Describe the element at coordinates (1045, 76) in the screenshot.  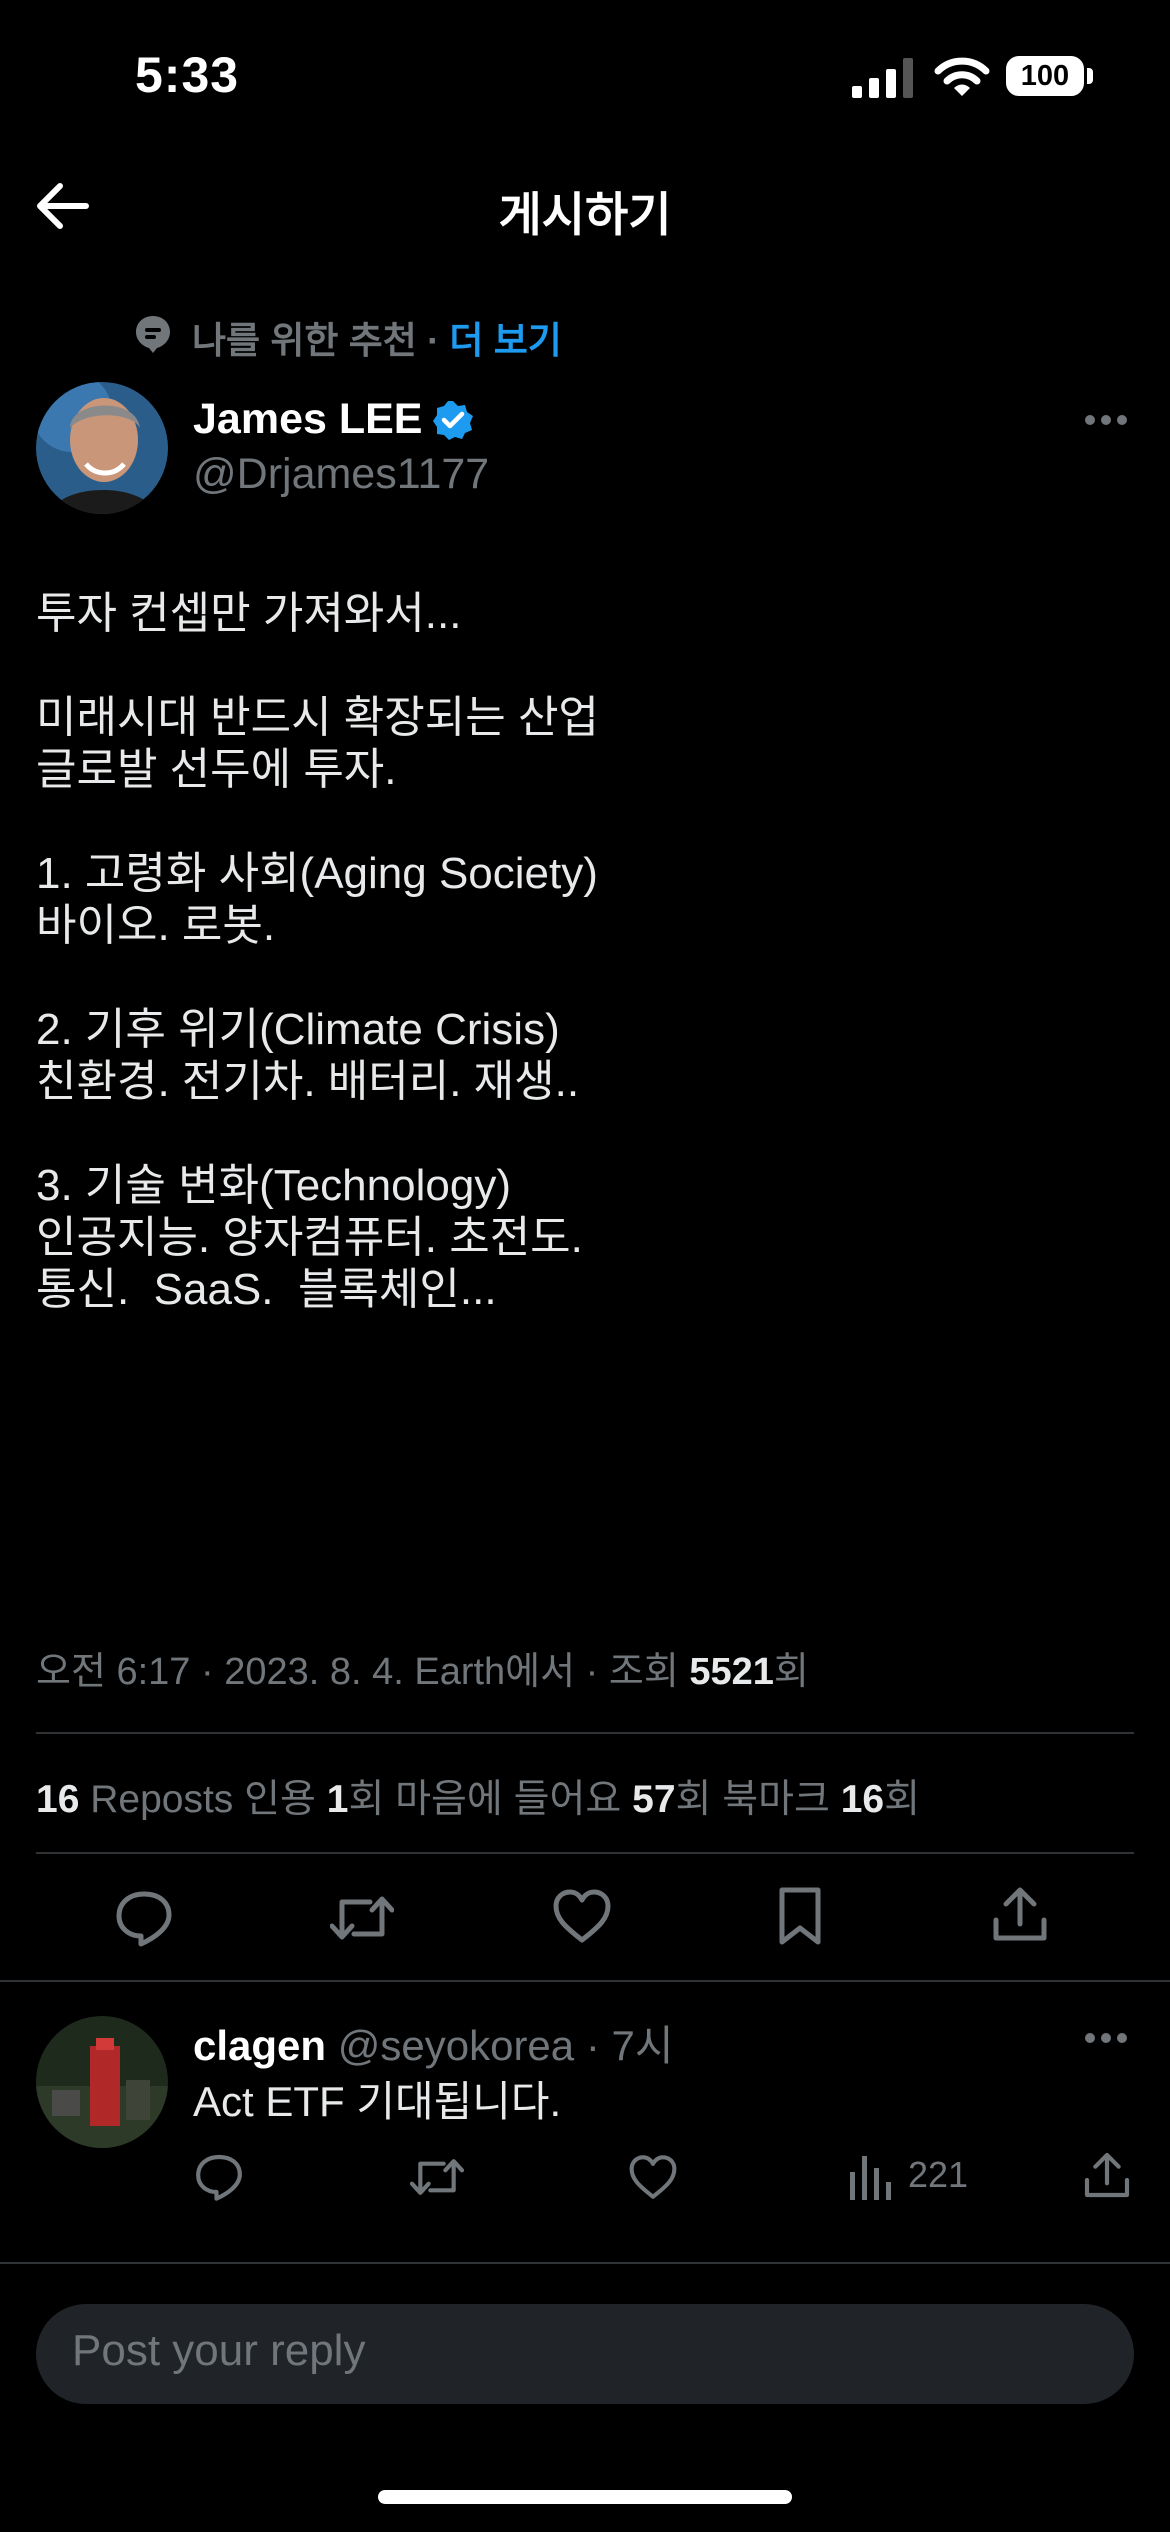
I see `battery-indicator: 100` at that location.